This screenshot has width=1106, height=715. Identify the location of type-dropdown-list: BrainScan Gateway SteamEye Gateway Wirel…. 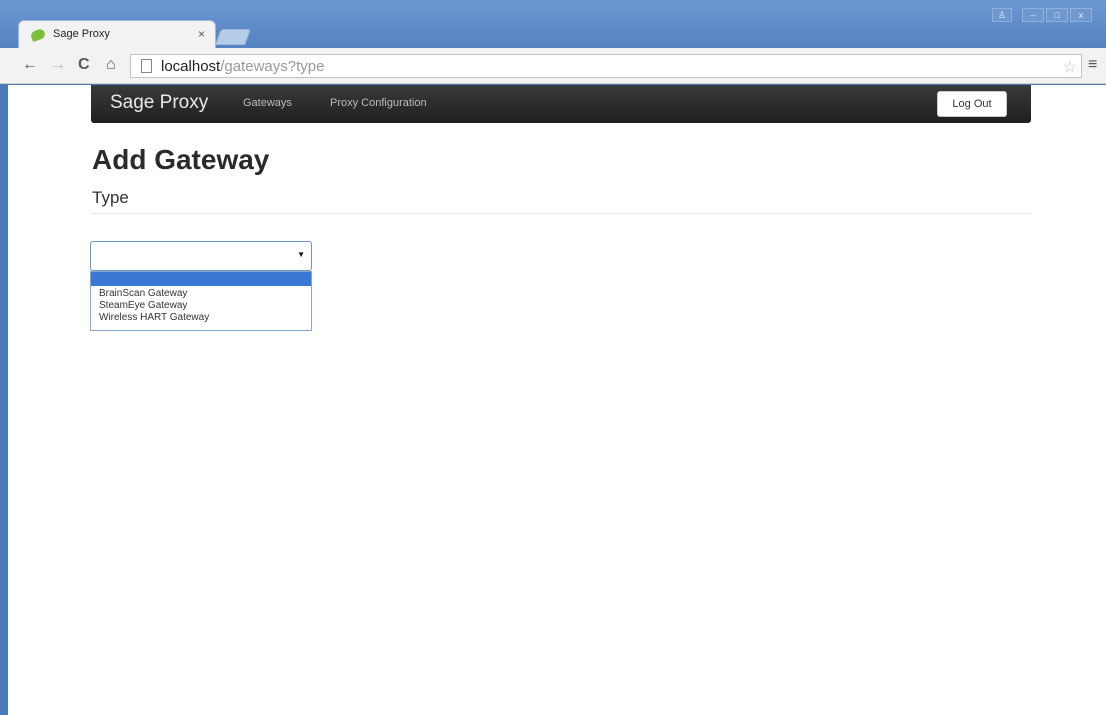
(201, 301).